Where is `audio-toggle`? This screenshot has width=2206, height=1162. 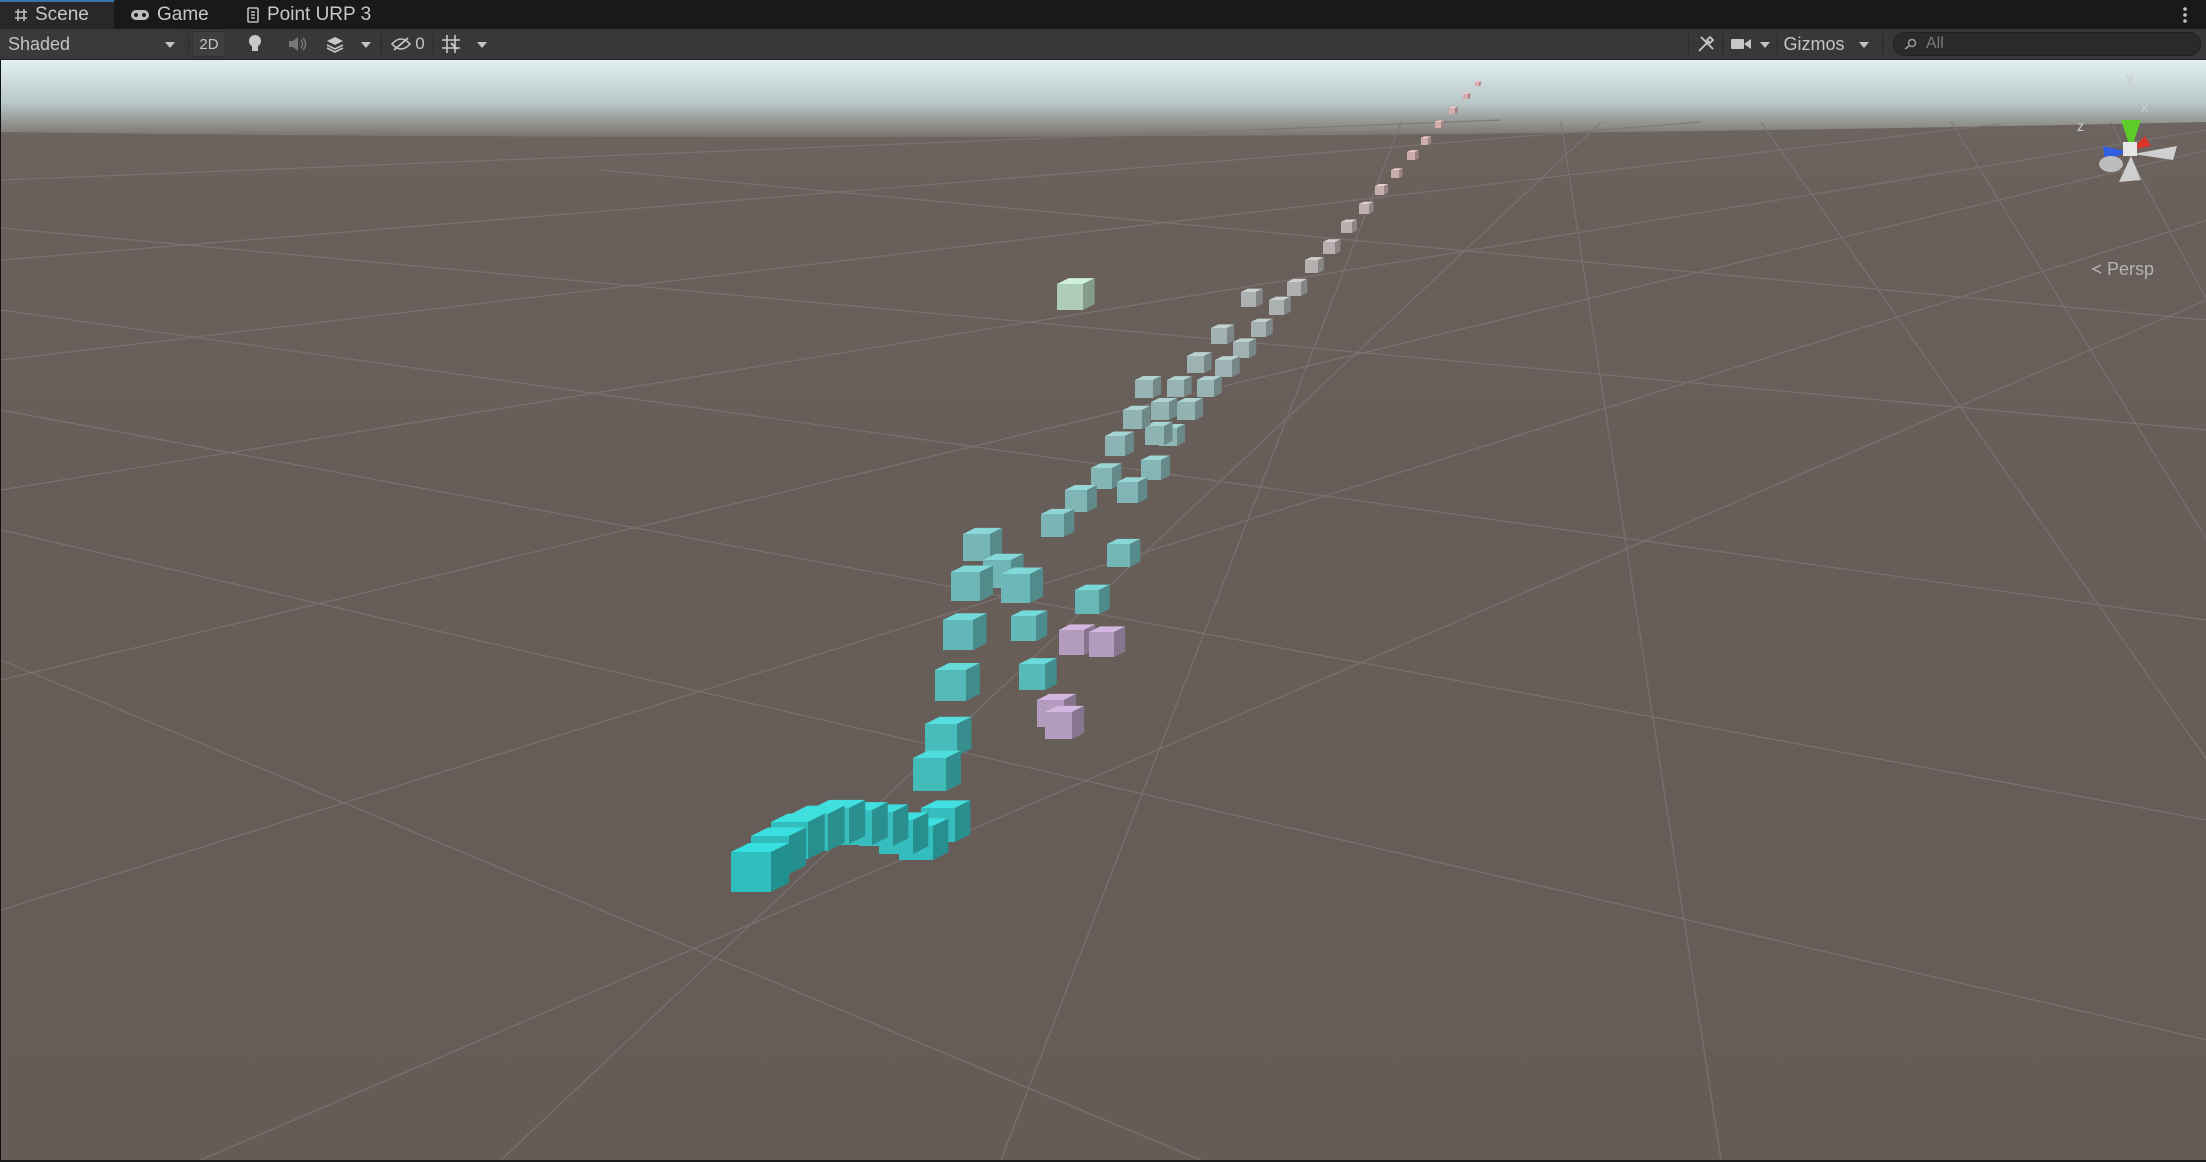 audio-toggle is located at coordinates (297, 44).